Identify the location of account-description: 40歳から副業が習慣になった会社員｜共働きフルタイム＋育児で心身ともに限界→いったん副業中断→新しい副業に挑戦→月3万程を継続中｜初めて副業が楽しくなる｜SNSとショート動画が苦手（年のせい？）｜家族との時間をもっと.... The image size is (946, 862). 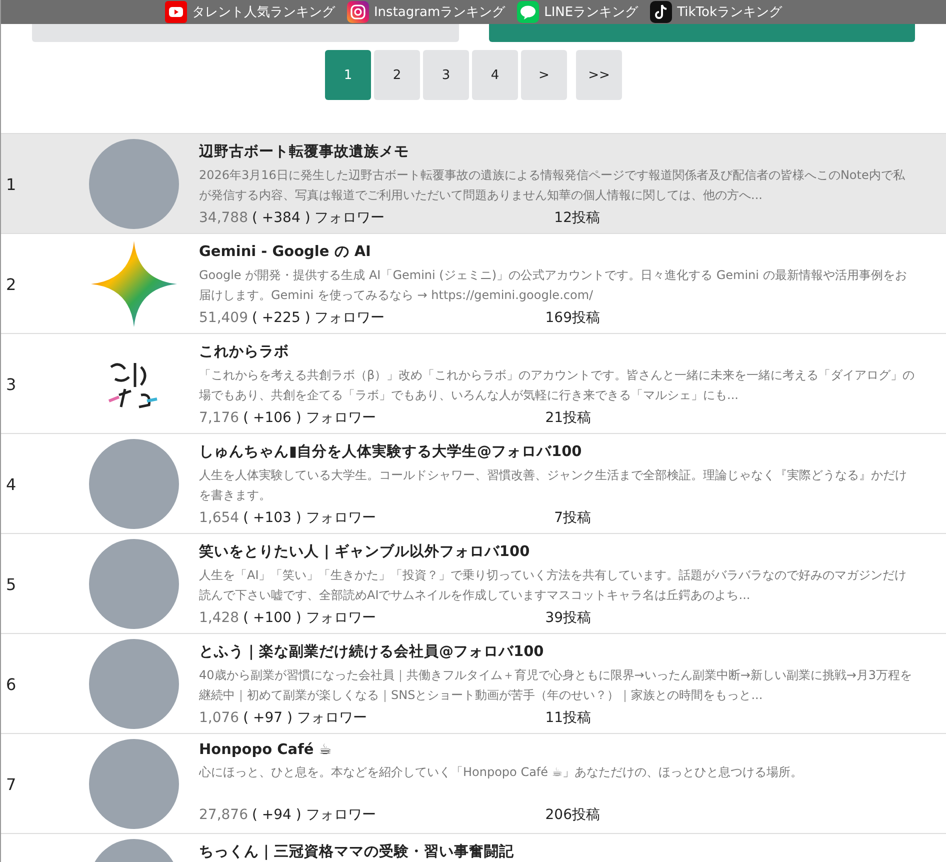
(556, 685).